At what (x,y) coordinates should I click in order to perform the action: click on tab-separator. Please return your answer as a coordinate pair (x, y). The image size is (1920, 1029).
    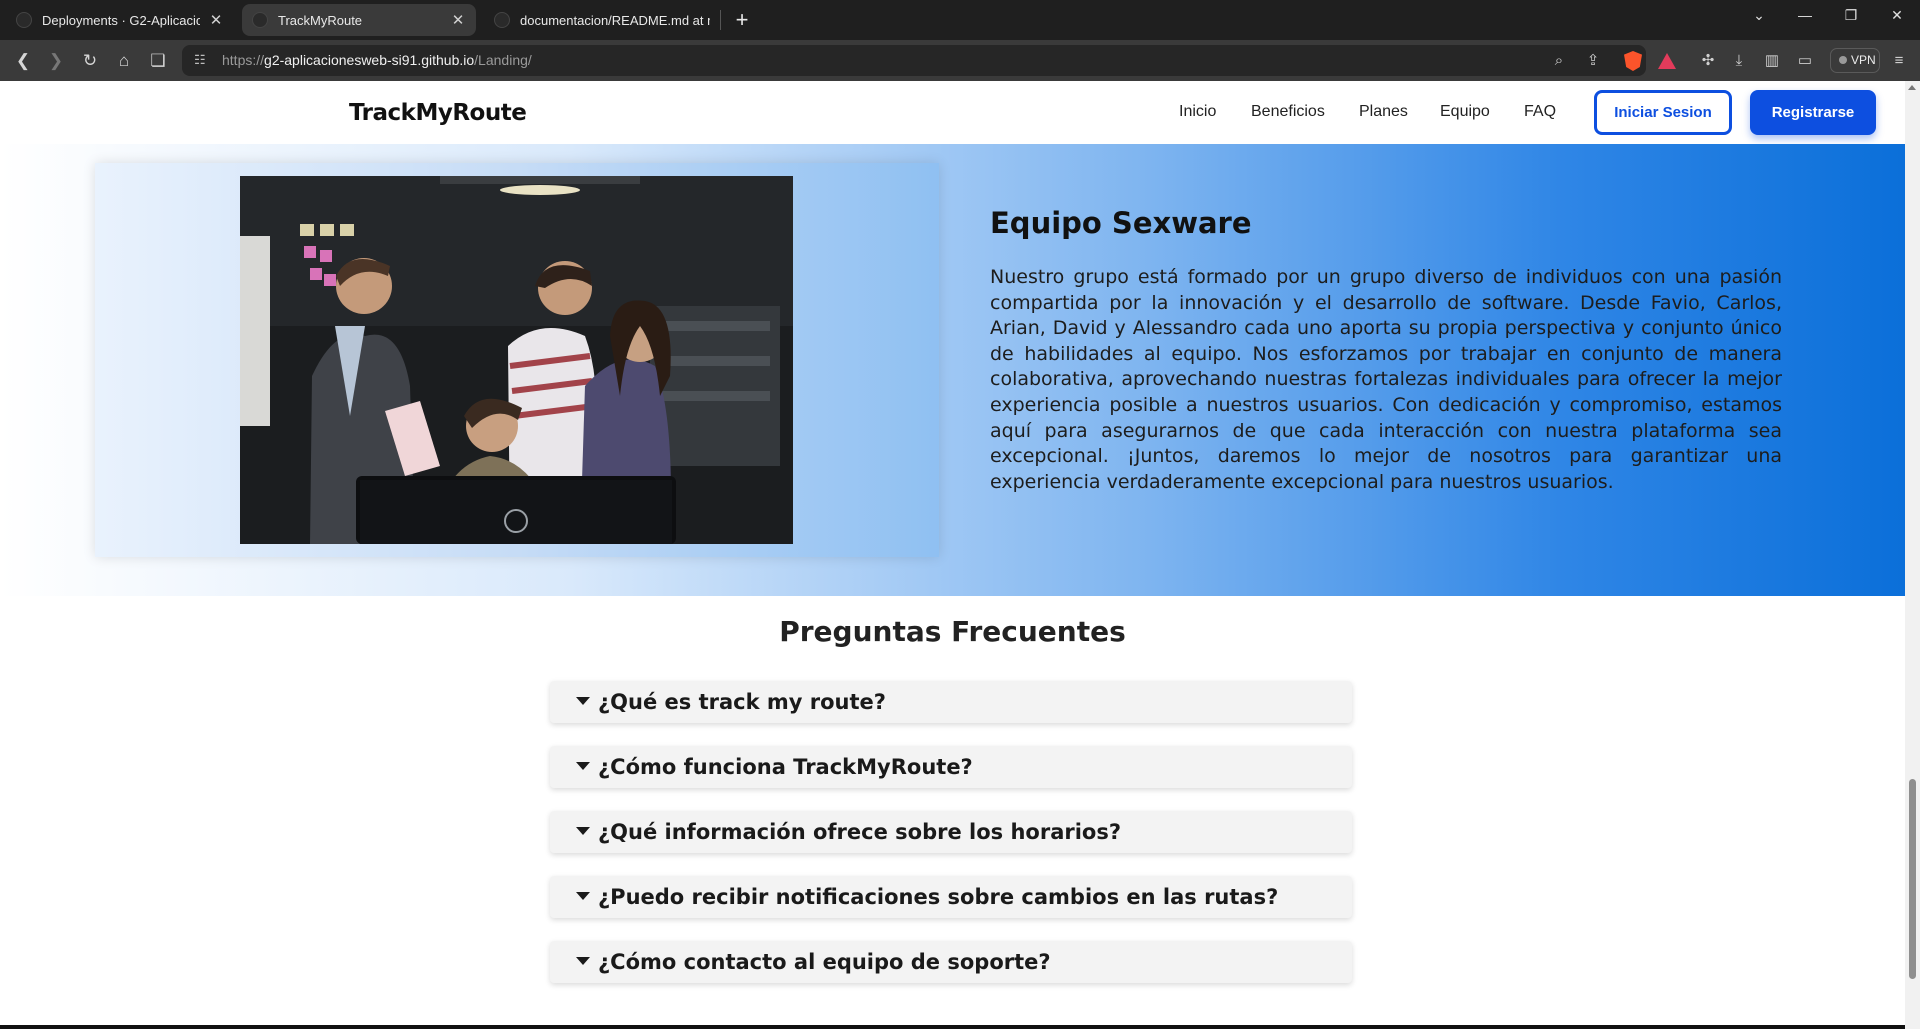
    Looking at the image, I should click on (720, 20).